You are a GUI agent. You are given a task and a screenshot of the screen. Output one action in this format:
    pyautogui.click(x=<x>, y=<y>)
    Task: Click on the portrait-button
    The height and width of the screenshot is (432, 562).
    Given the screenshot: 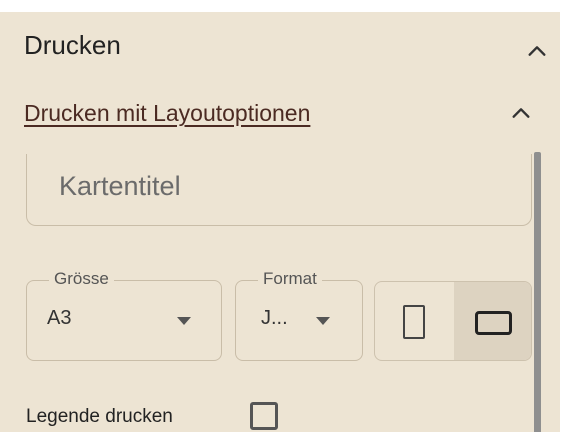 What is the action you would take?
    pyautogui.click(x=414, y=321)
    